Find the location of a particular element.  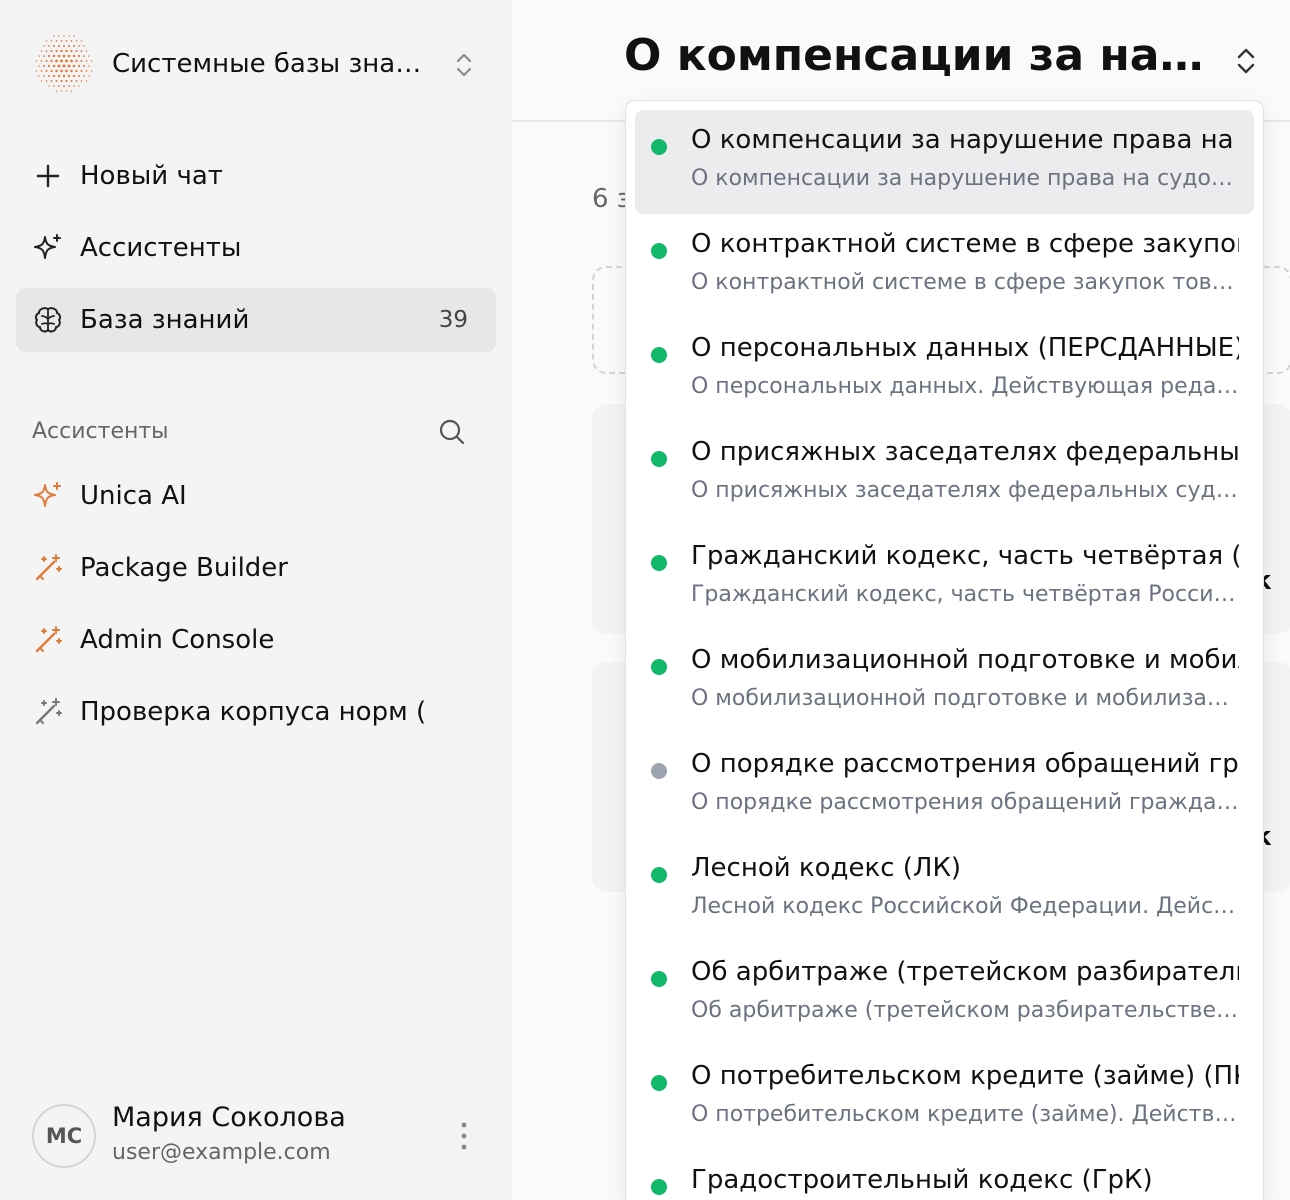

more-vertical-icon is located at coordinates (464, 1136).